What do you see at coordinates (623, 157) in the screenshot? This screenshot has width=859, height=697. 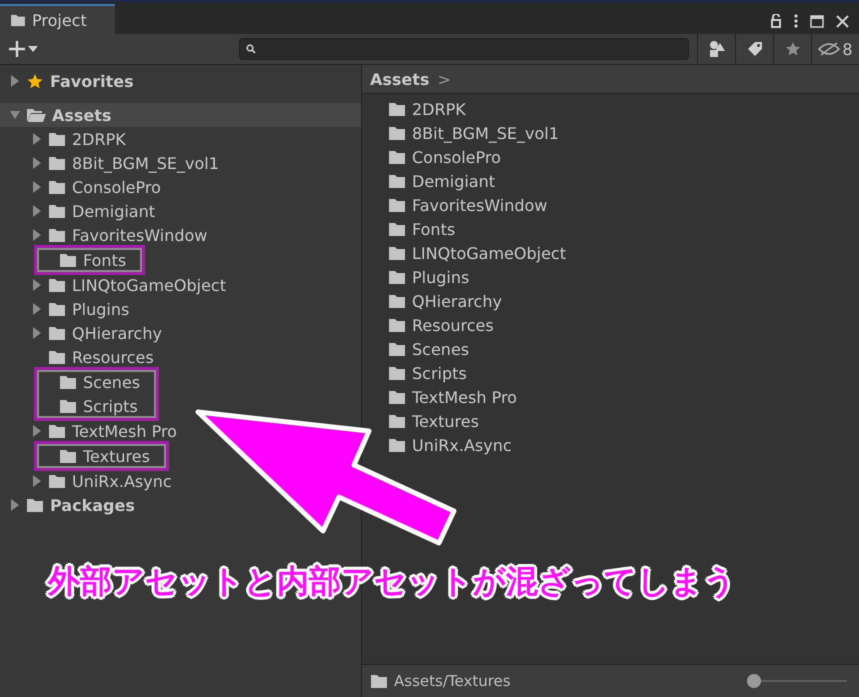 I see `asset-item: ConsolePro` at bounding box center [623, 157].